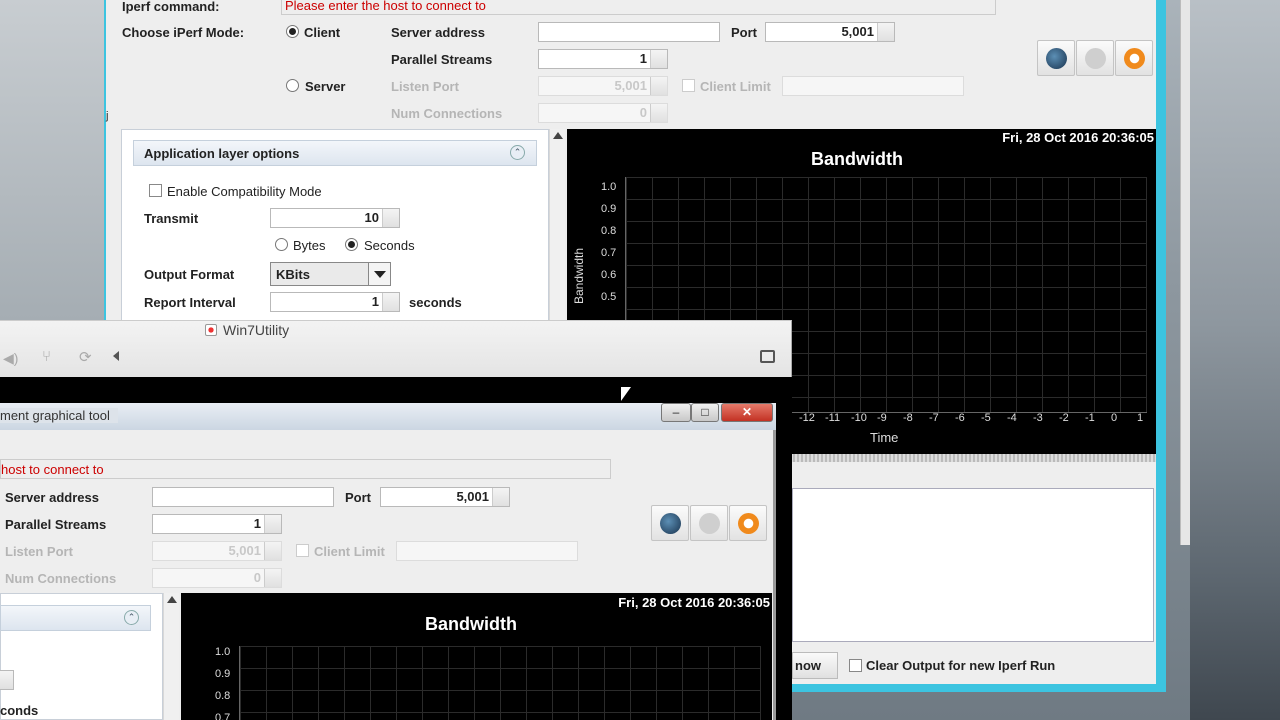 The image size is (1280, 720). I want to click on sync-icon: ⟳, so click(85, 357).